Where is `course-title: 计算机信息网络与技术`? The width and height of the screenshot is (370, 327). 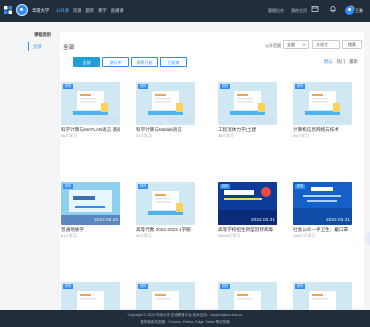
course-title: 计算机信息网络与技术 is located at coordinates (322, 130).